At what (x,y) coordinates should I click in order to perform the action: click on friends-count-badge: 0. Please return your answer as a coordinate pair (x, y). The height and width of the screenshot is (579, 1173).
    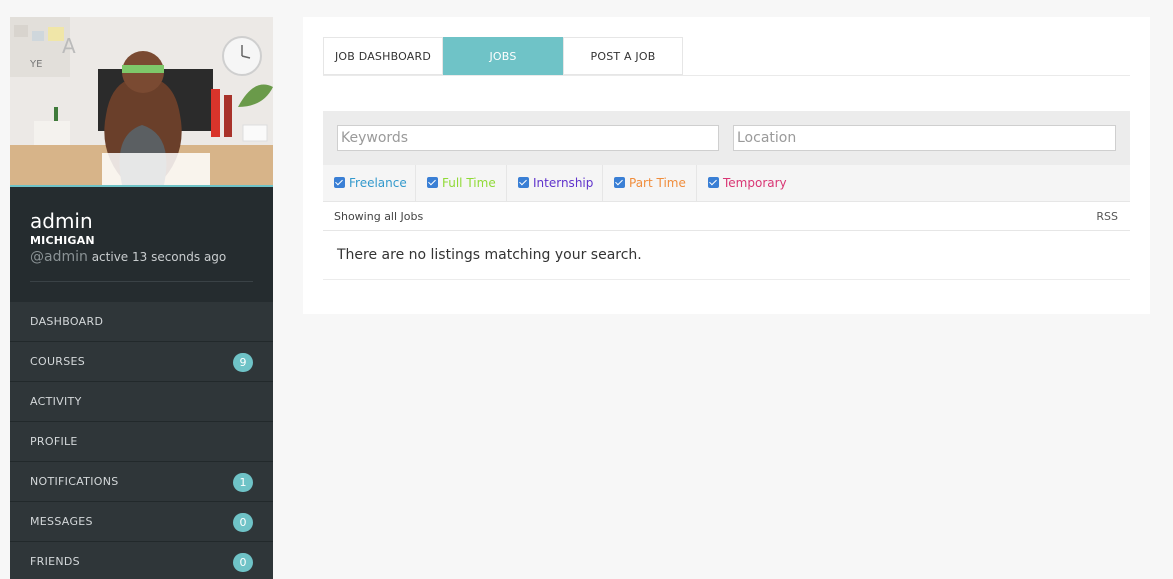
    Looking at the image, I should click on (243, 562).